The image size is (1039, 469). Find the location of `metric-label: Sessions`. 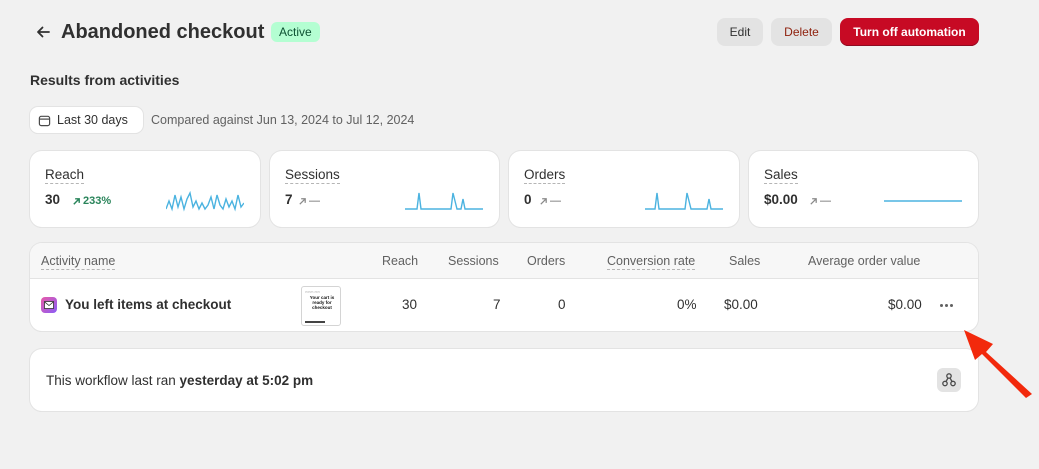

metric-label: Sessions is located at coordinates (312, 175).